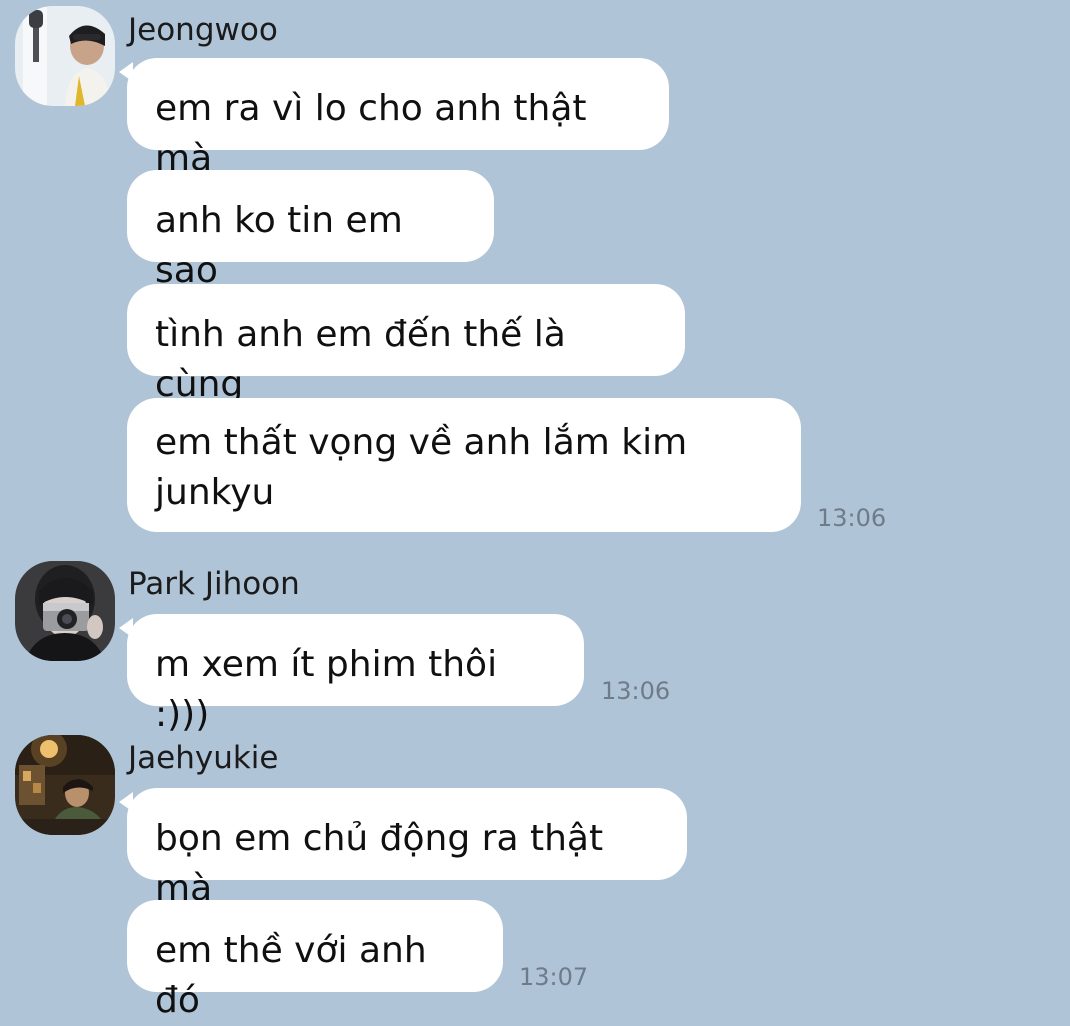 This screenshot has width=1070, height=1026. Describe the element at coordinates (403, 848) in the screenshot. I see `message-bubble: bọn em chủ động ra thật mà` at that location.